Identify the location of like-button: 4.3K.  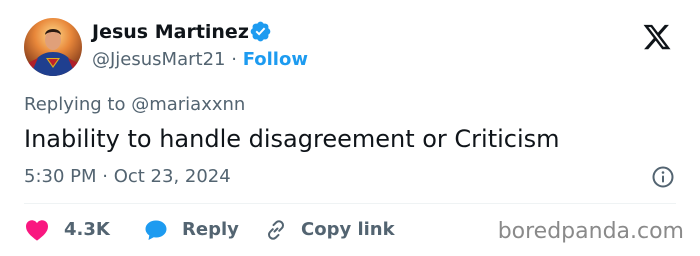
(67, 230).